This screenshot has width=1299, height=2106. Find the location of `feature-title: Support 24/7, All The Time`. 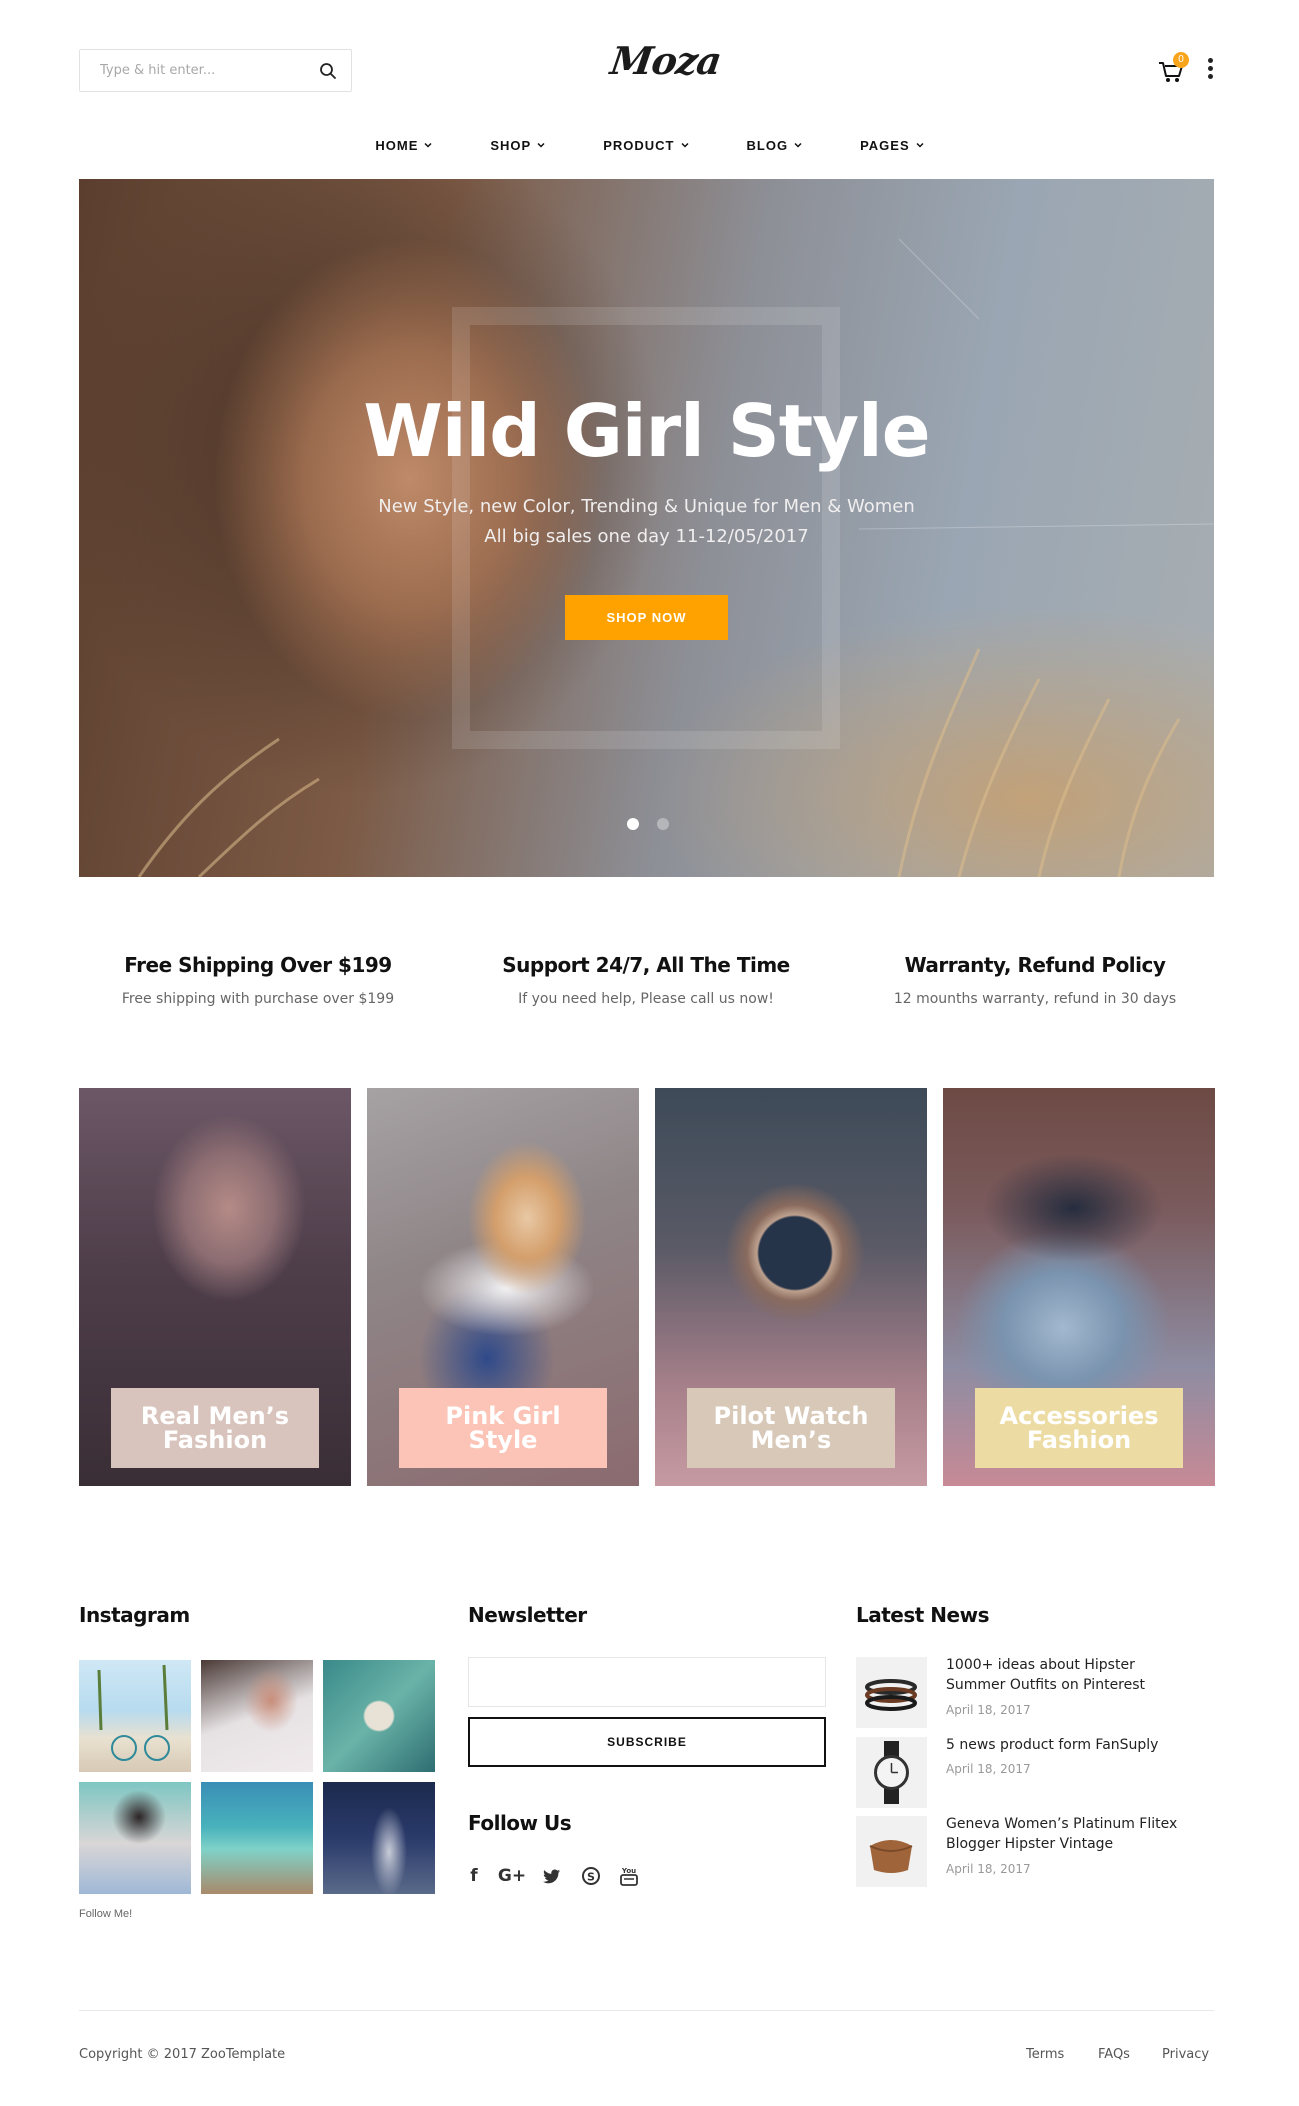

feature-title: Support 24/7, All The Time is located at coordinates (646, 965).